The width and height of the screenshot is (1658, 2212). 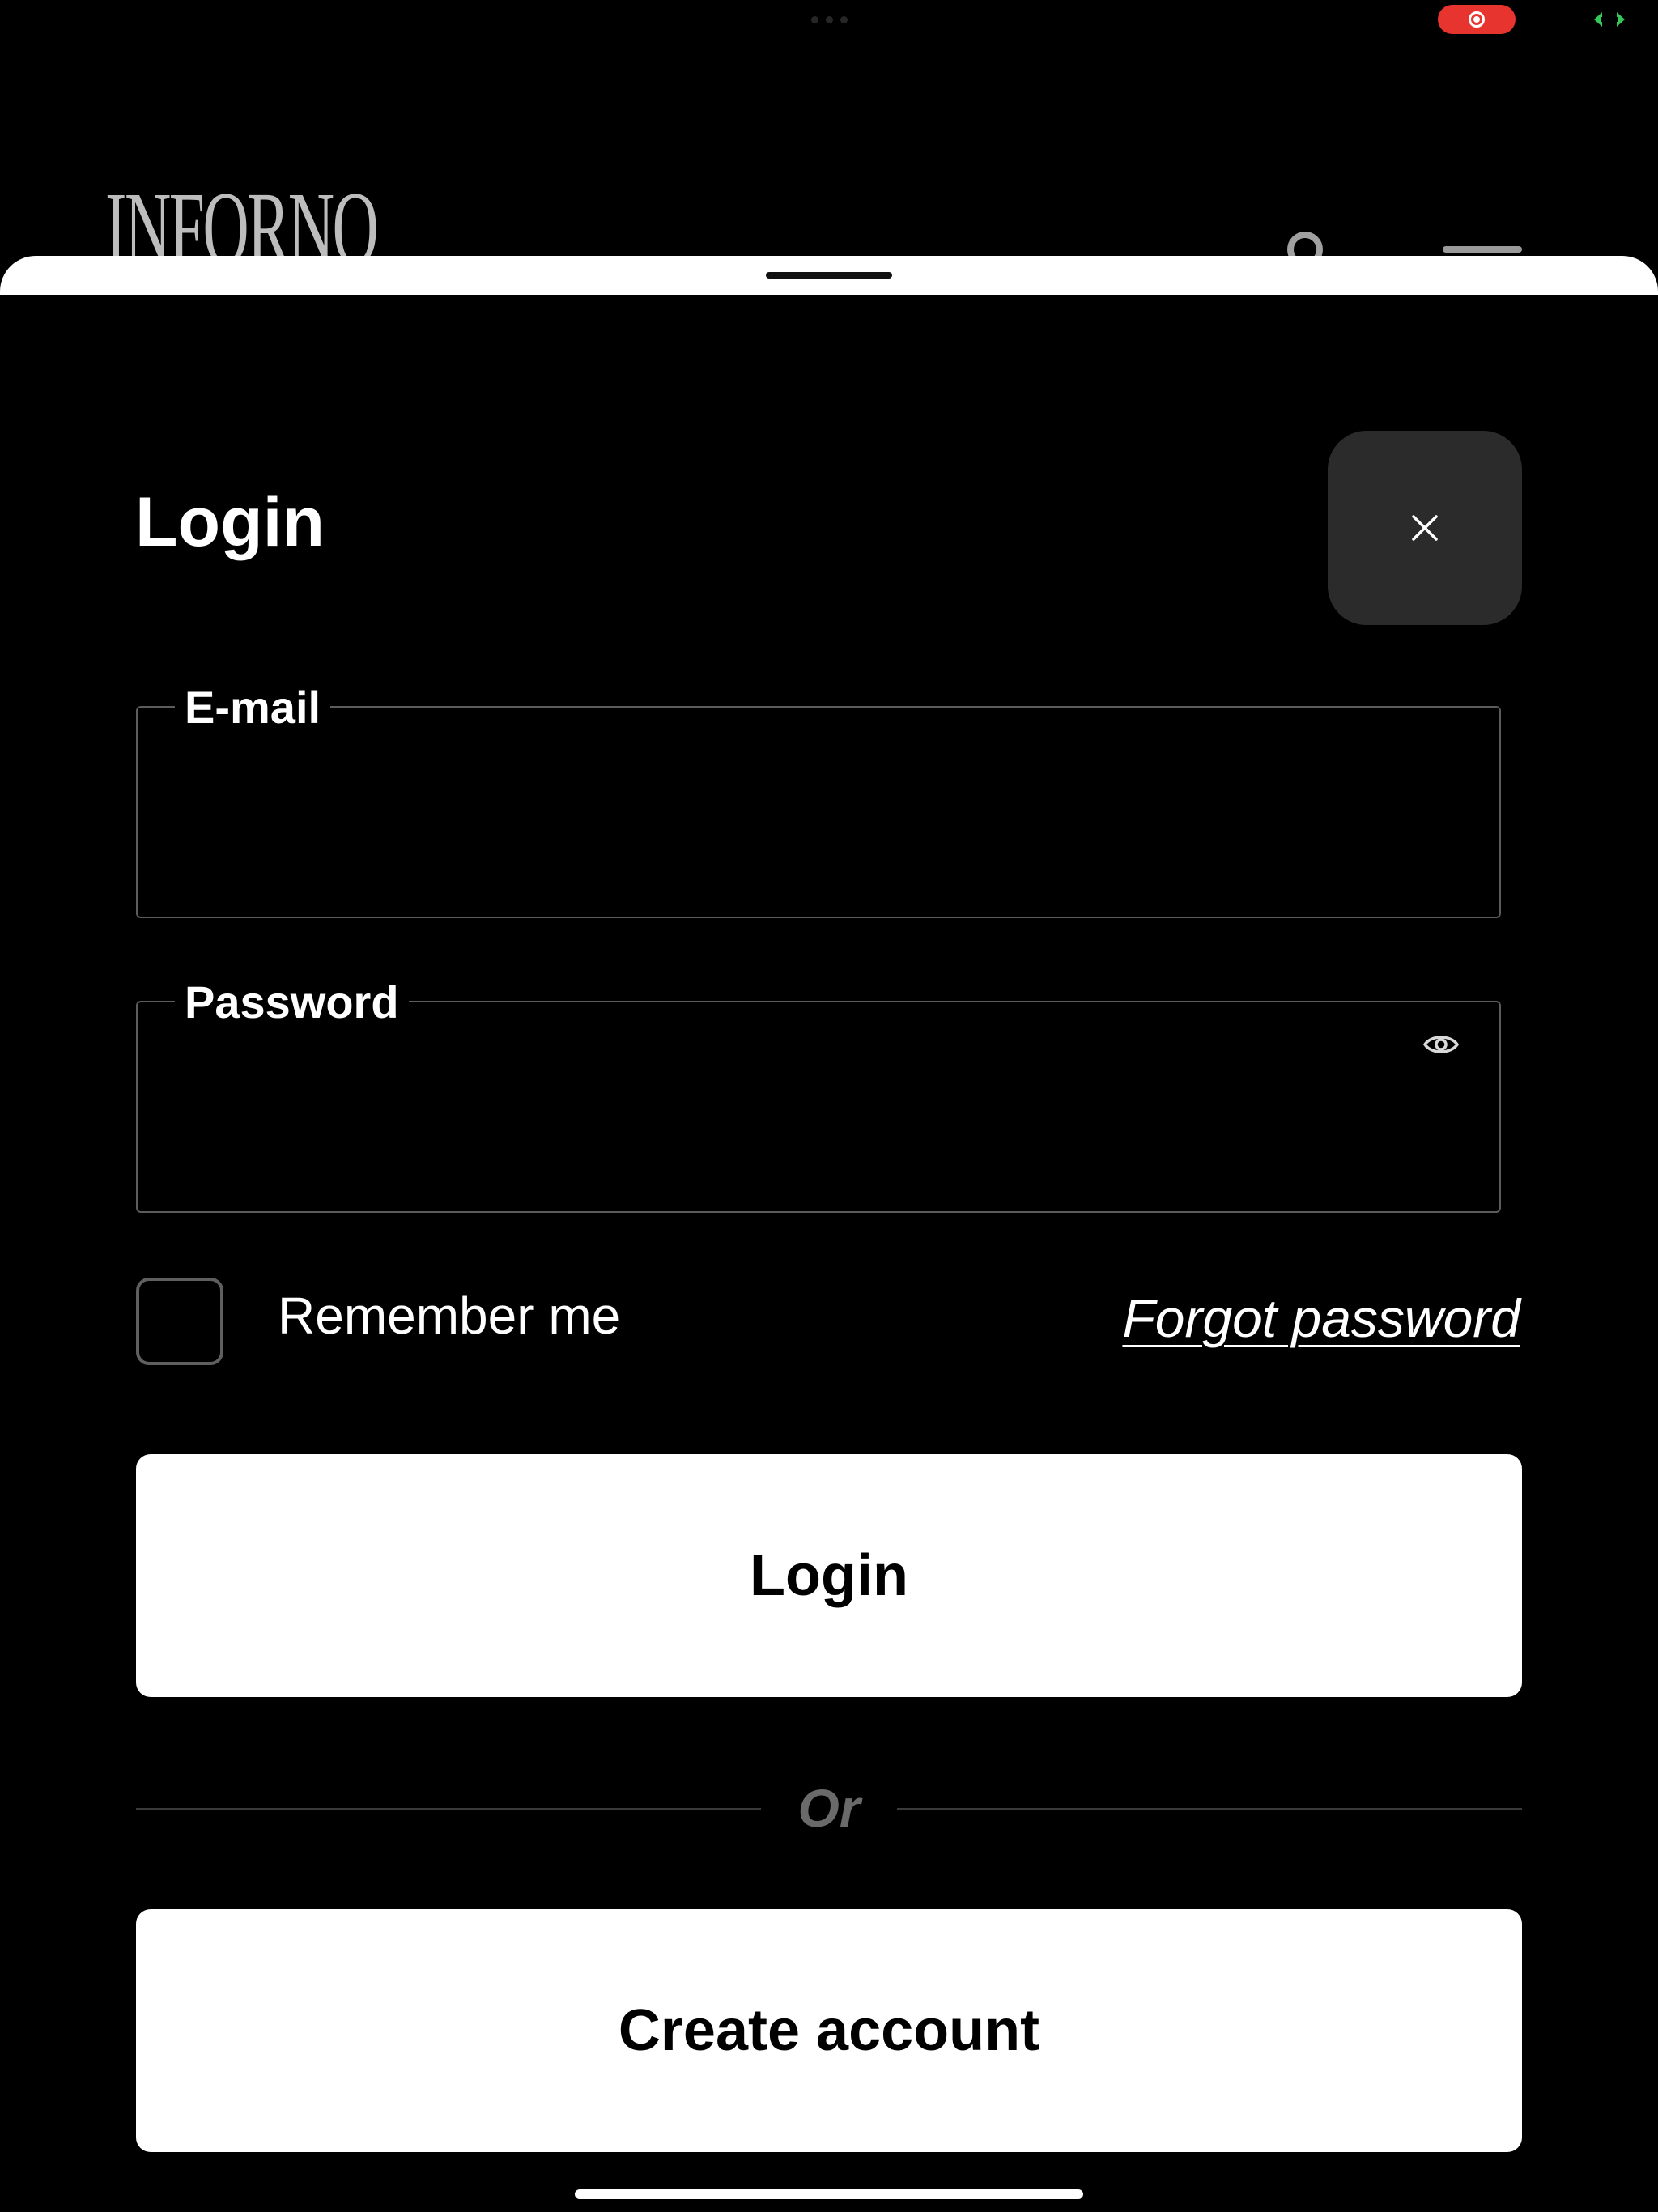 What do you see at coordinates (230, 522) in the screenshot?
I see `page-title: Login` at bounding box center [230, 522].